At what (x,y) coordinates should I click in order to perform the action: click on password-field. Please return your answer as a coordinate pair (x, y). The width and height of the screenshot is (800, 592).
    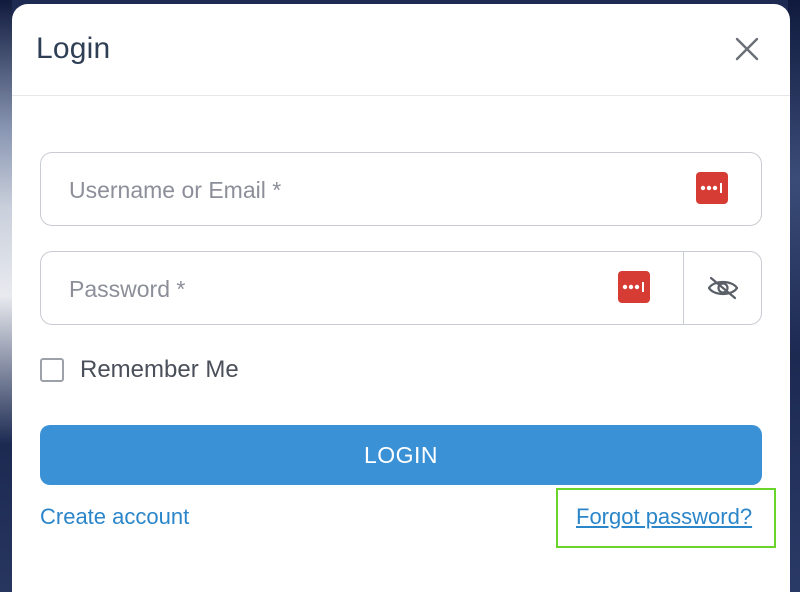
    Looking at the image, I should click on (401, 288).